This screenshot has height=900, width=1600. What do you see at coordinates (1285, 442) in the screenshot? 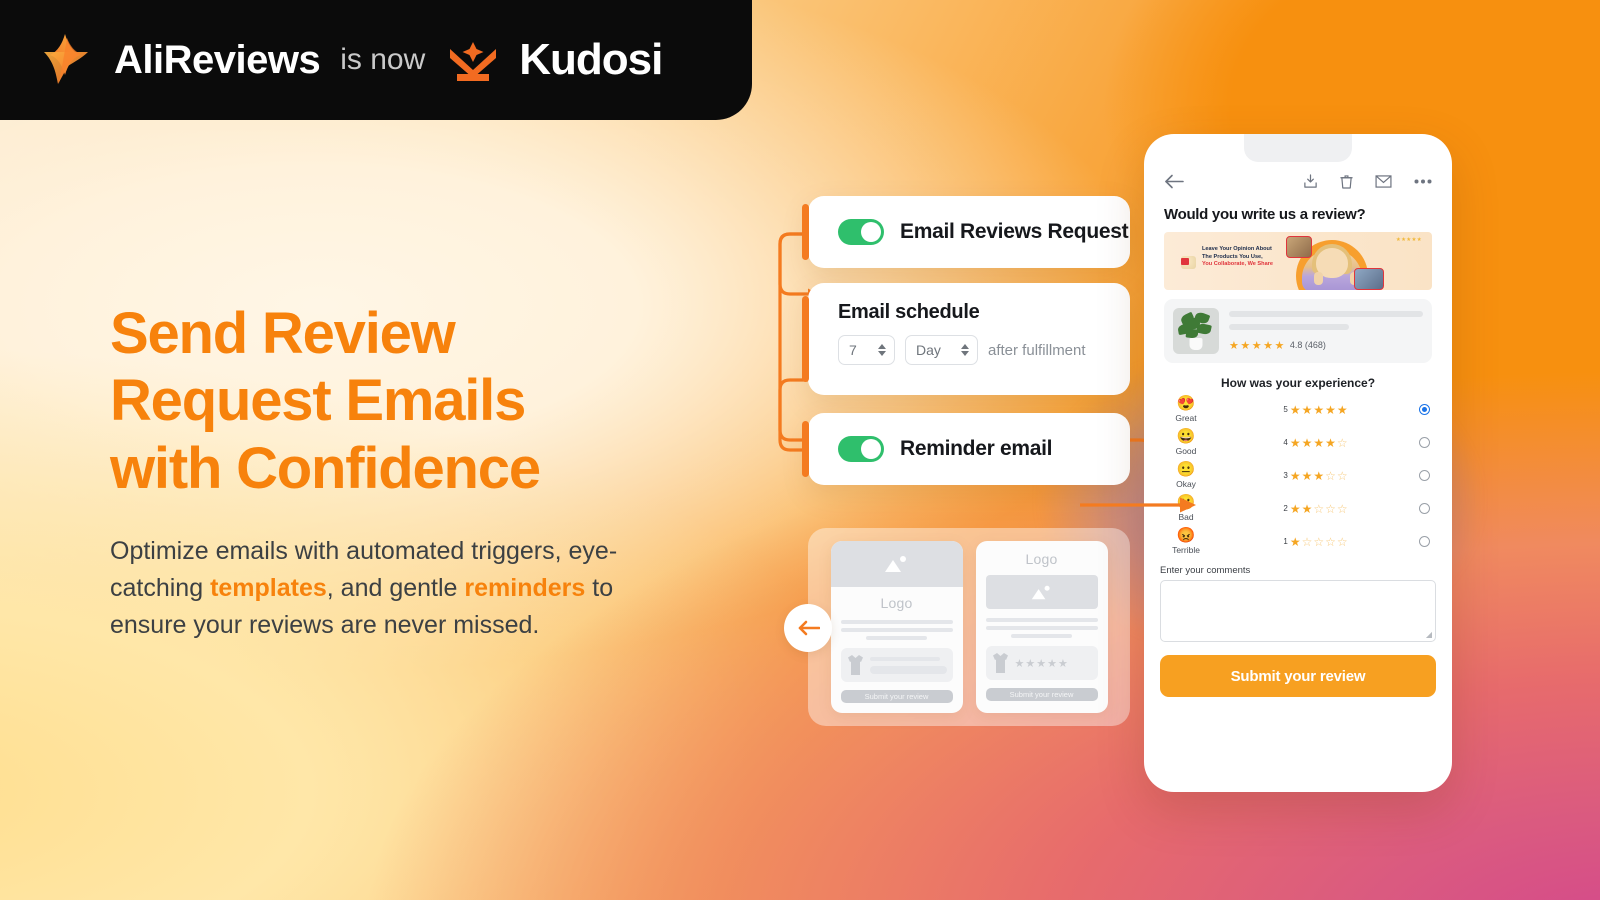
I see `rating-number: 4` at bounding box center [1285, 442].